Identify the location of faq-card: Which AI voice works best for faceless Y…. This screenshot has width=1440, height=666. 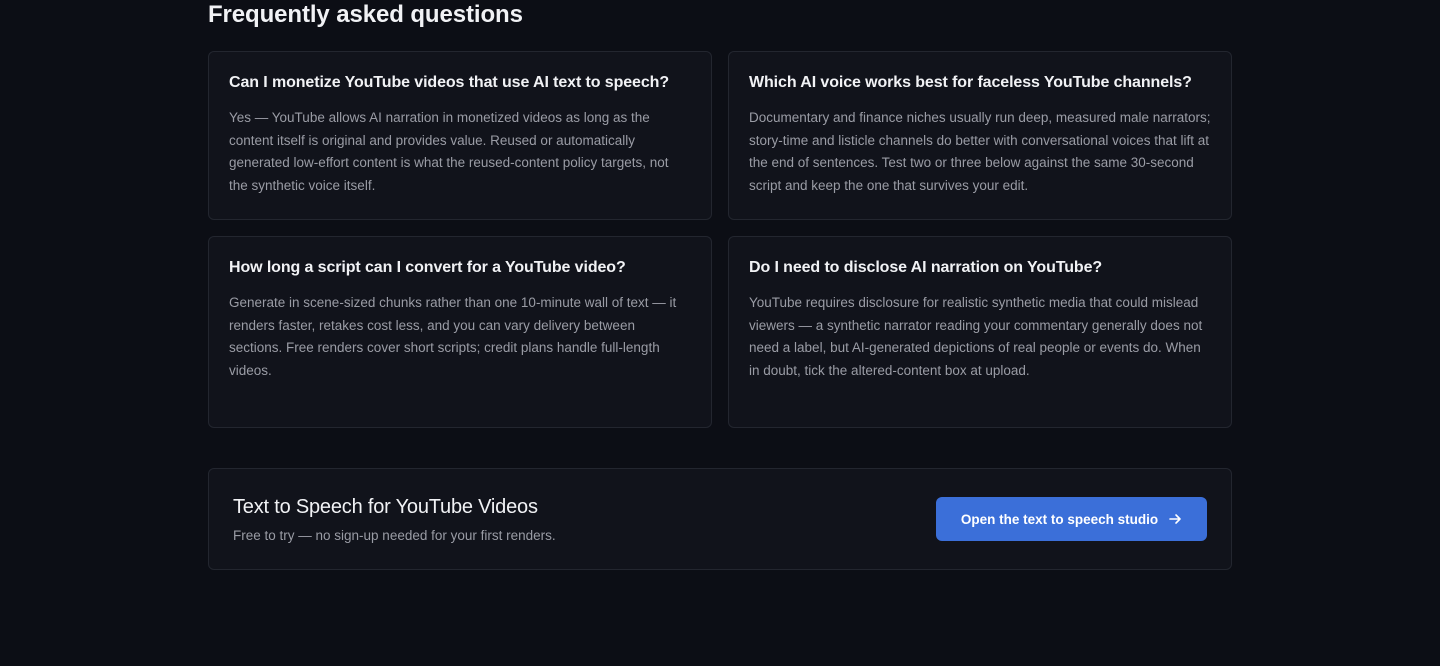
(980, 135).